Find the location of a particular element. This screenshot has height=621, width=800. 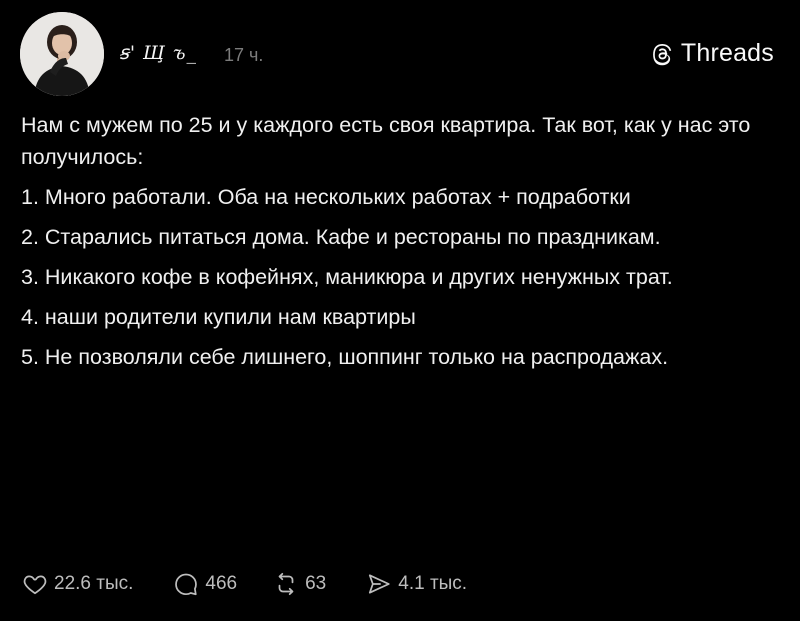

threads-logo-icon is located at coordinates (662, 54).